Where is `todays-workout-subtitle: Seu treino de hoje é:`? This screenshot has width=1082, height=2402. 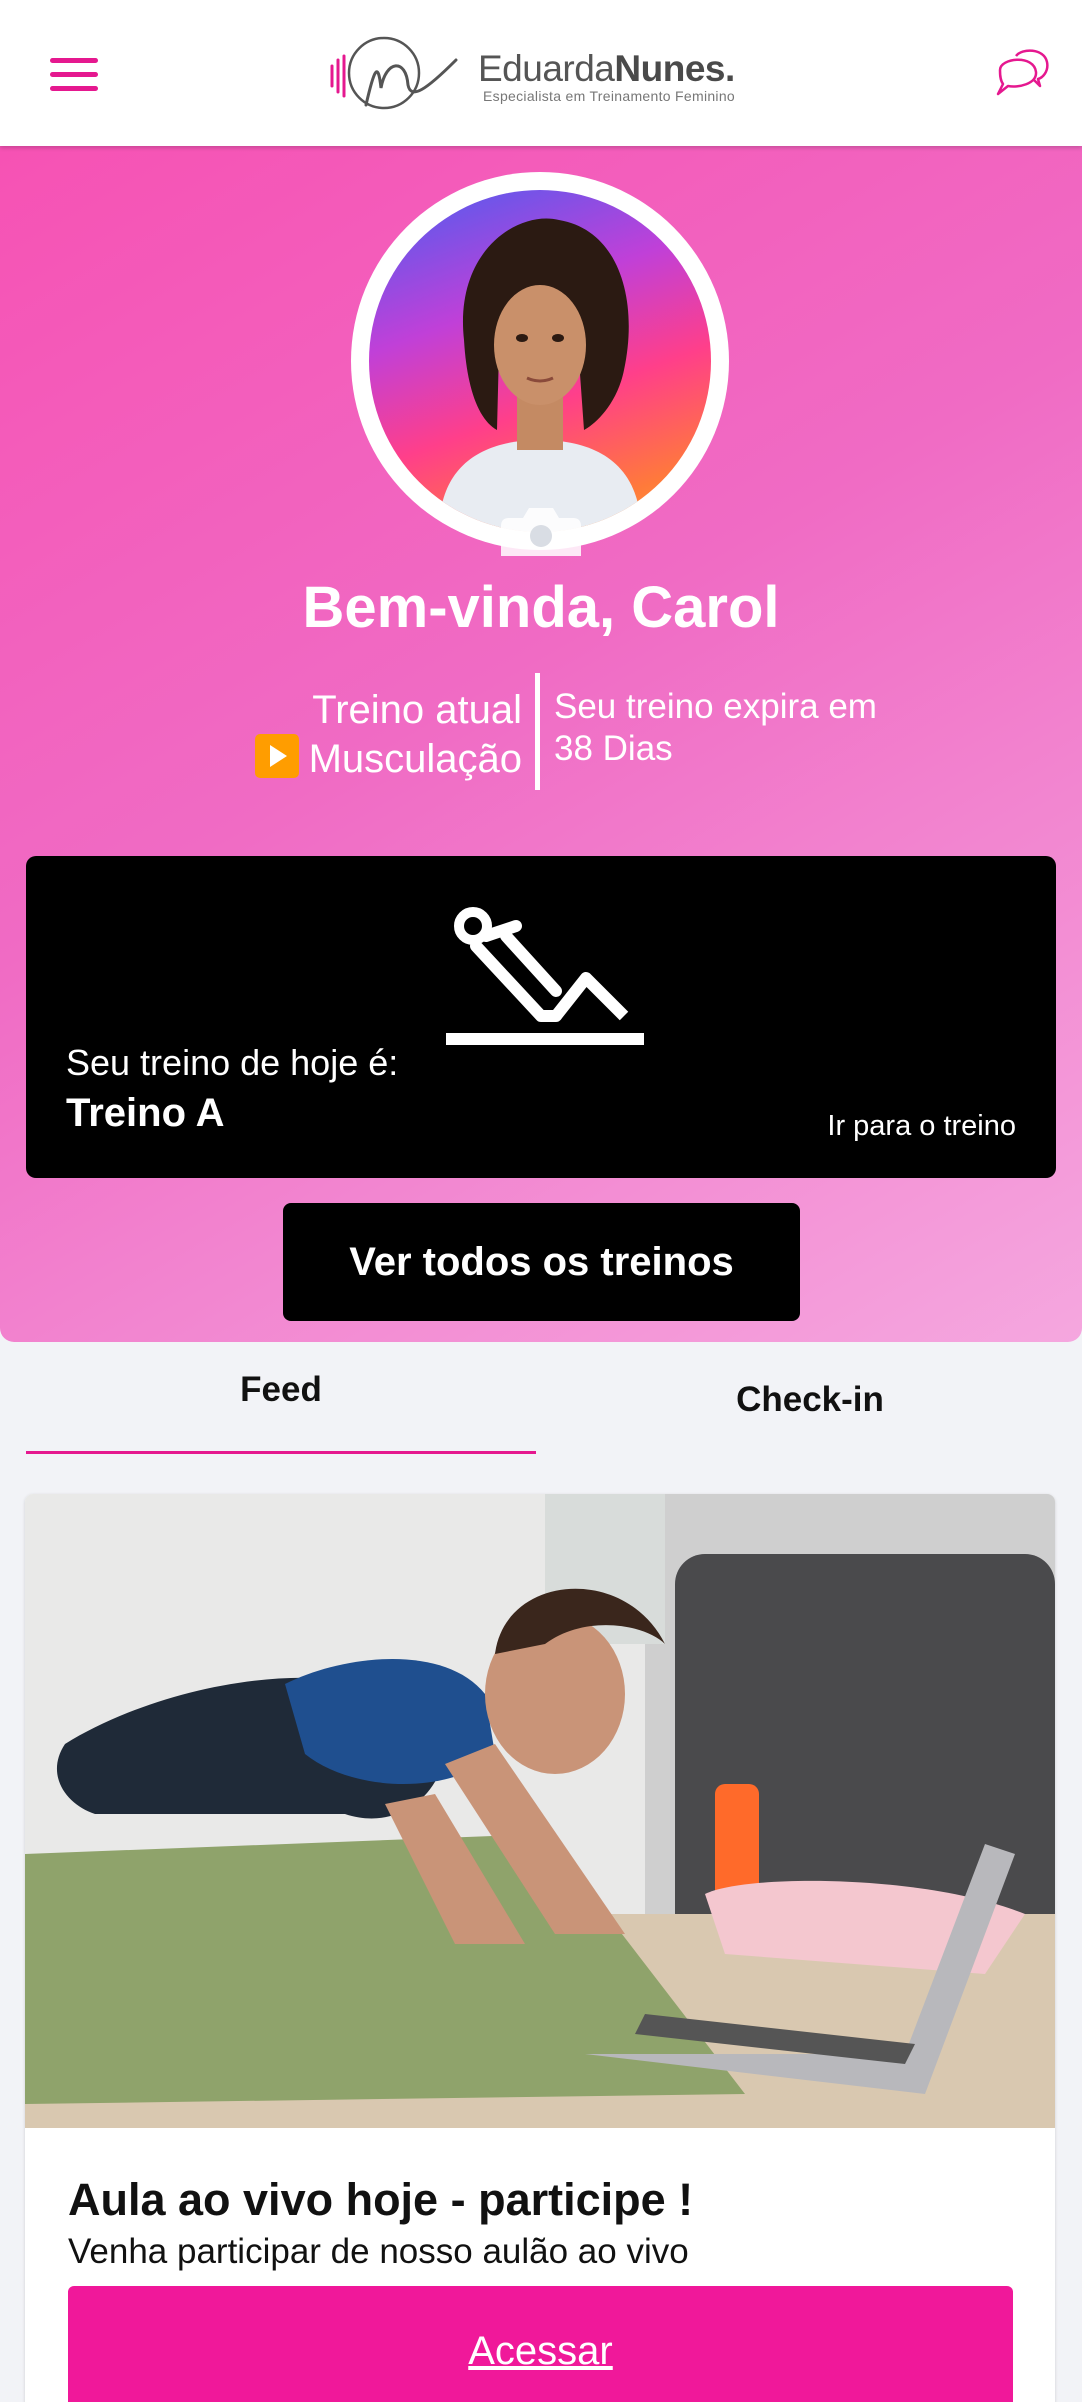 todays-workout-subtitle: Seu treino de hoje é: is located at coordinates (232, 1062).